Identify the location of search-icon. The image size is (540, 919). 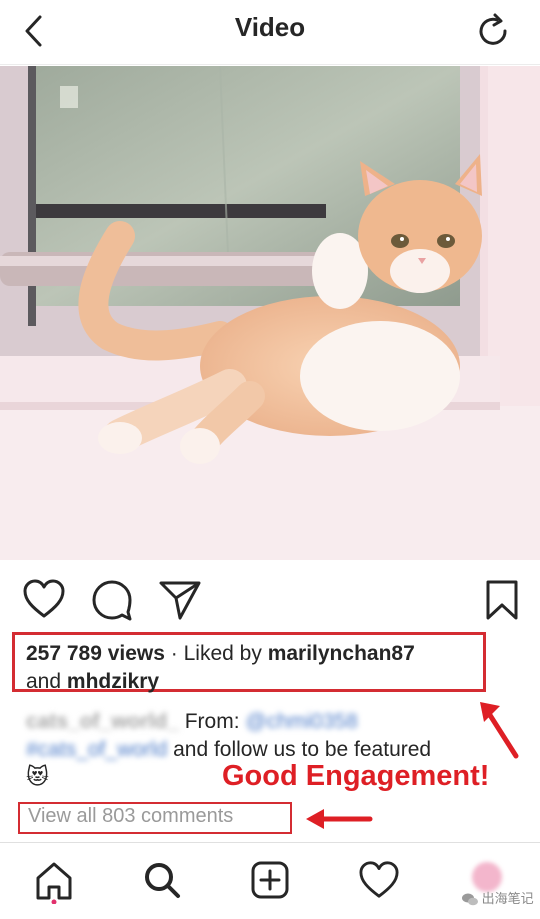
(162, 880).